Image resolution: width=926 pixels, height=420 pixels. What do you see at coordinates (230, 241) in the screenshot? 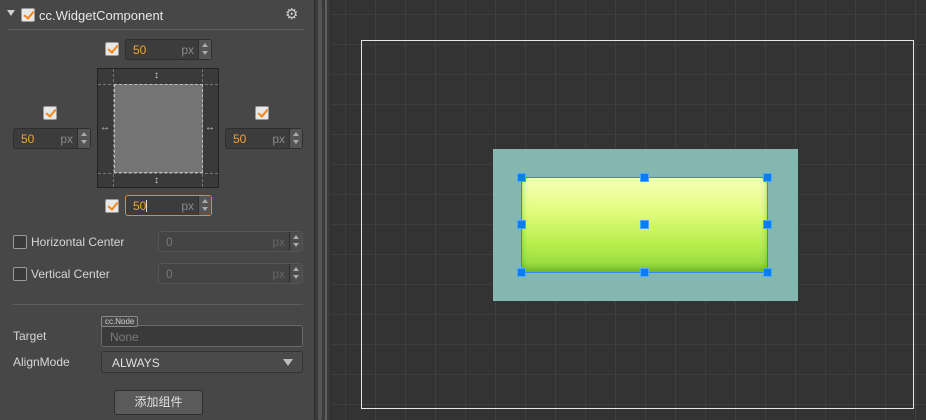
I see `horizontal-center-input: 0 px` at bounding box center [230, 241].